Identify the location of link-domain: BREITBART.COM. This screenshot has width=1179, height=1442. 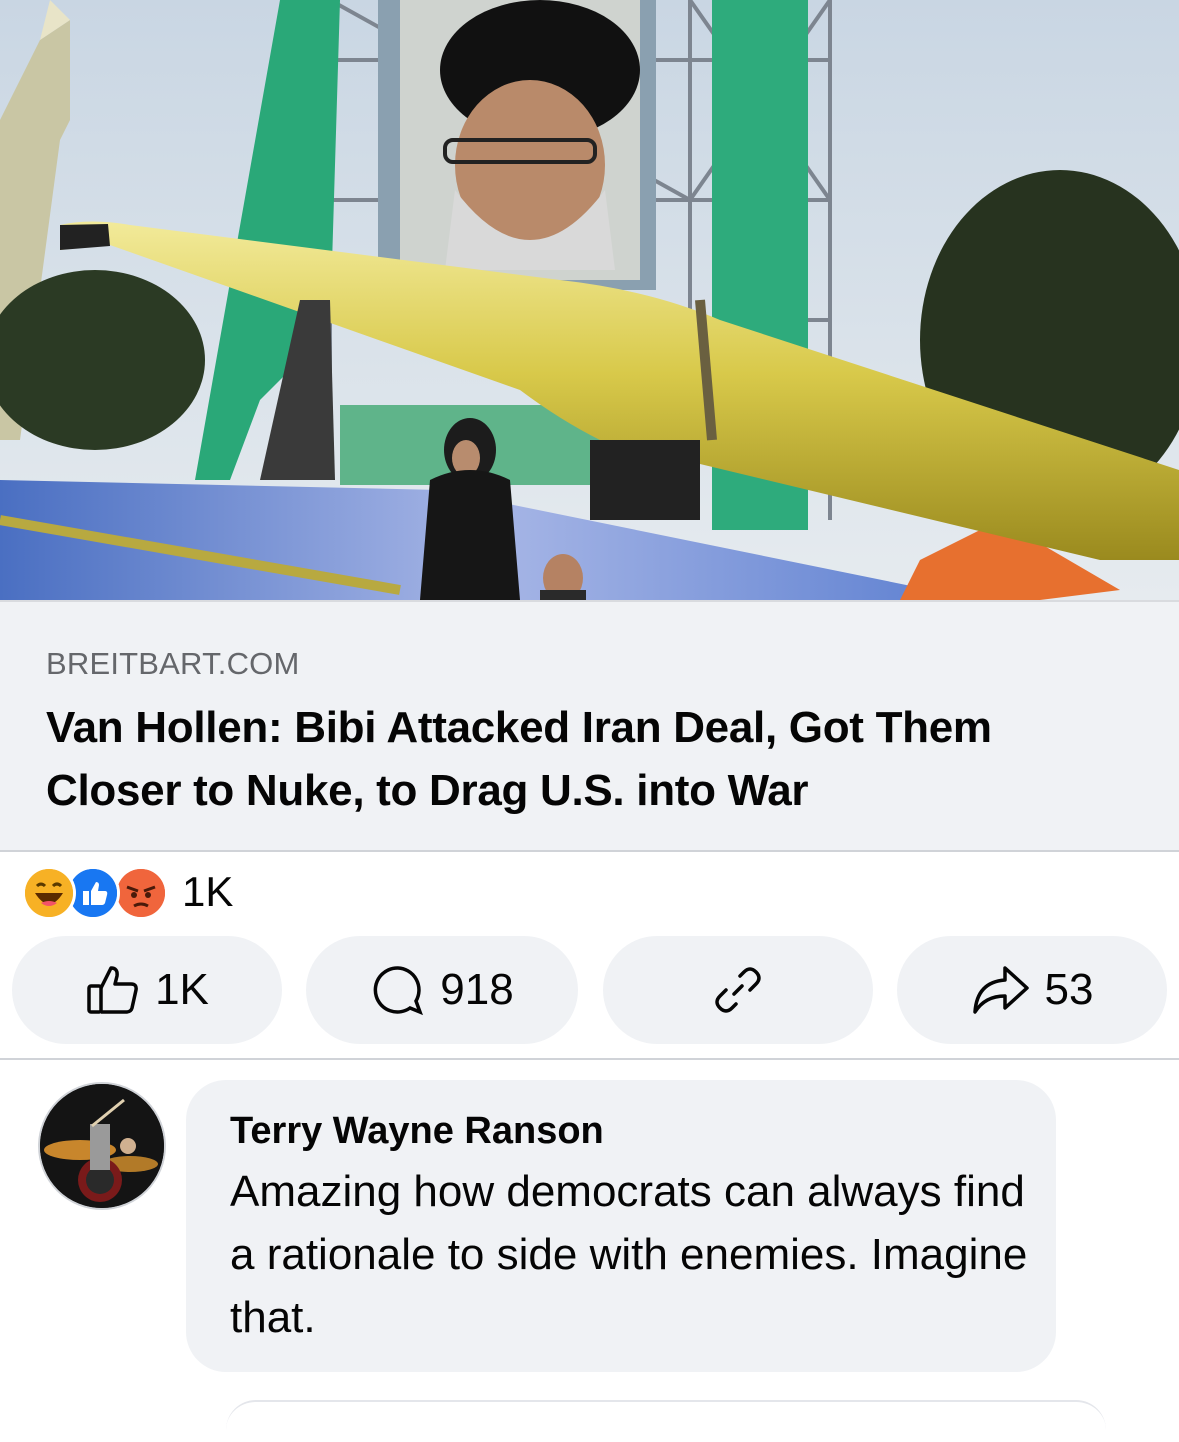
(173, 663).